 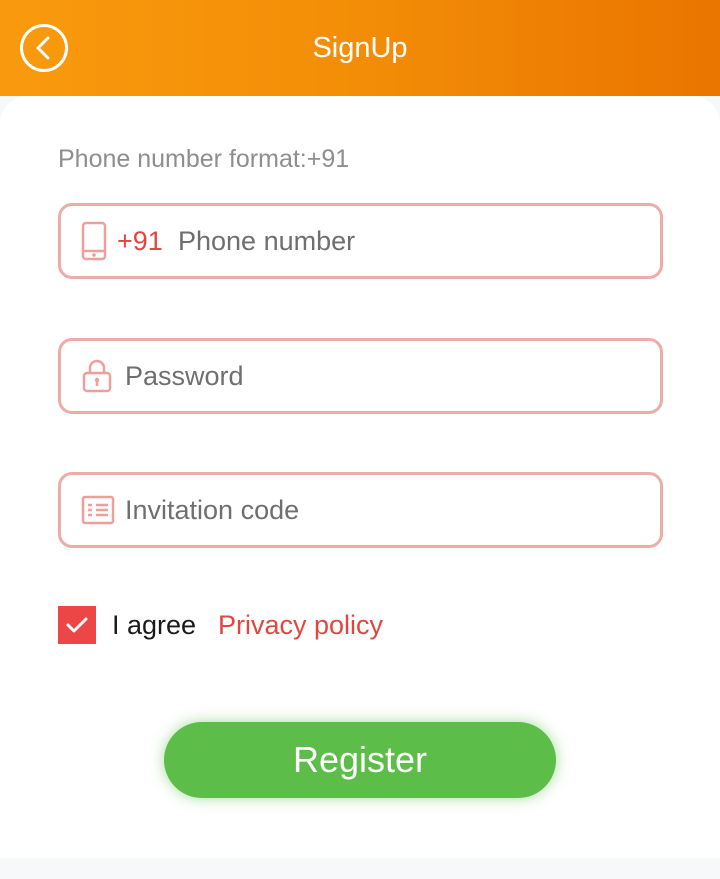 I want to click on back-button, so click(x=44, y=48).